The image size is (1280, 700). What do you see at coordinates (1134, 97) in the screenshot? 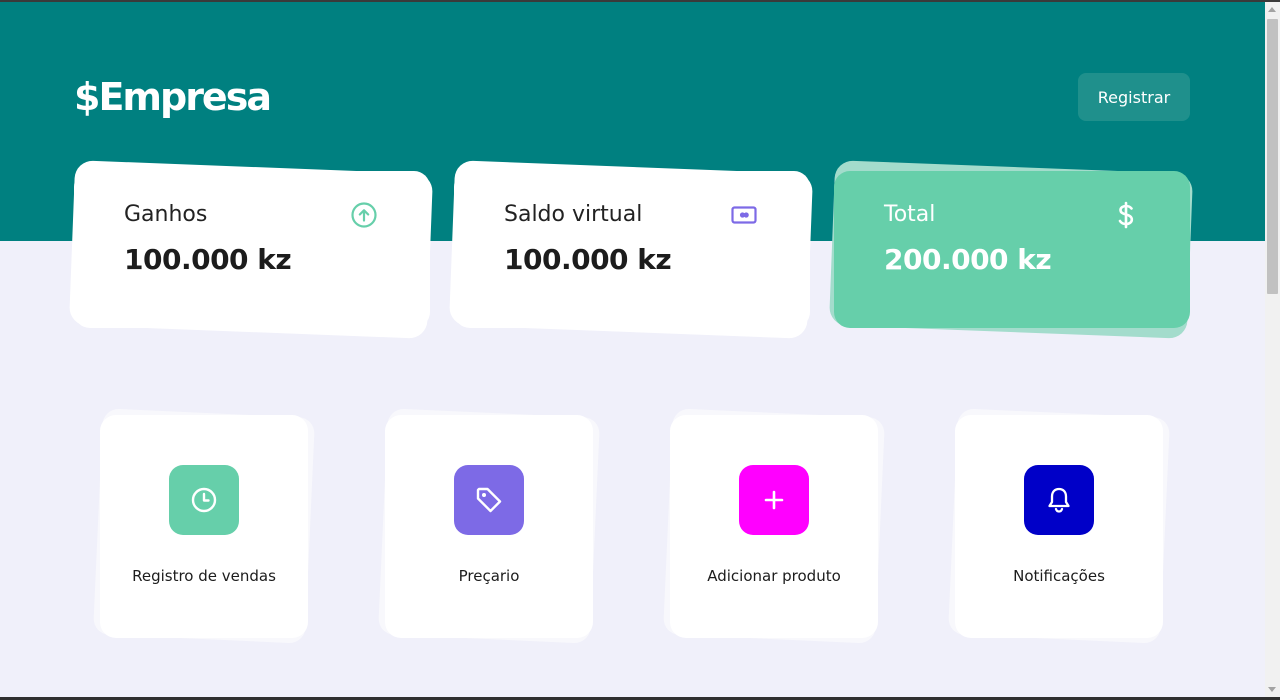
I see `register-button: Registrar` at bounding box center [1134, 97].